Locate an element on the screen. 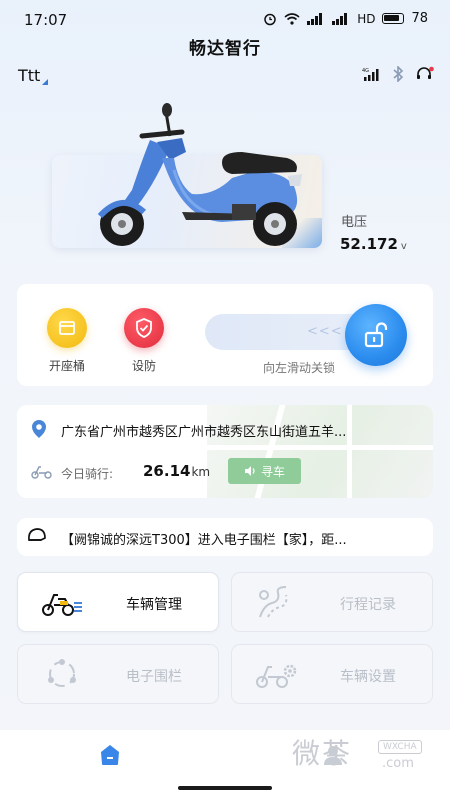 This screenshot has height=800, width=450. voltage-value: 52.172 v is located at coordinates (373, 244).